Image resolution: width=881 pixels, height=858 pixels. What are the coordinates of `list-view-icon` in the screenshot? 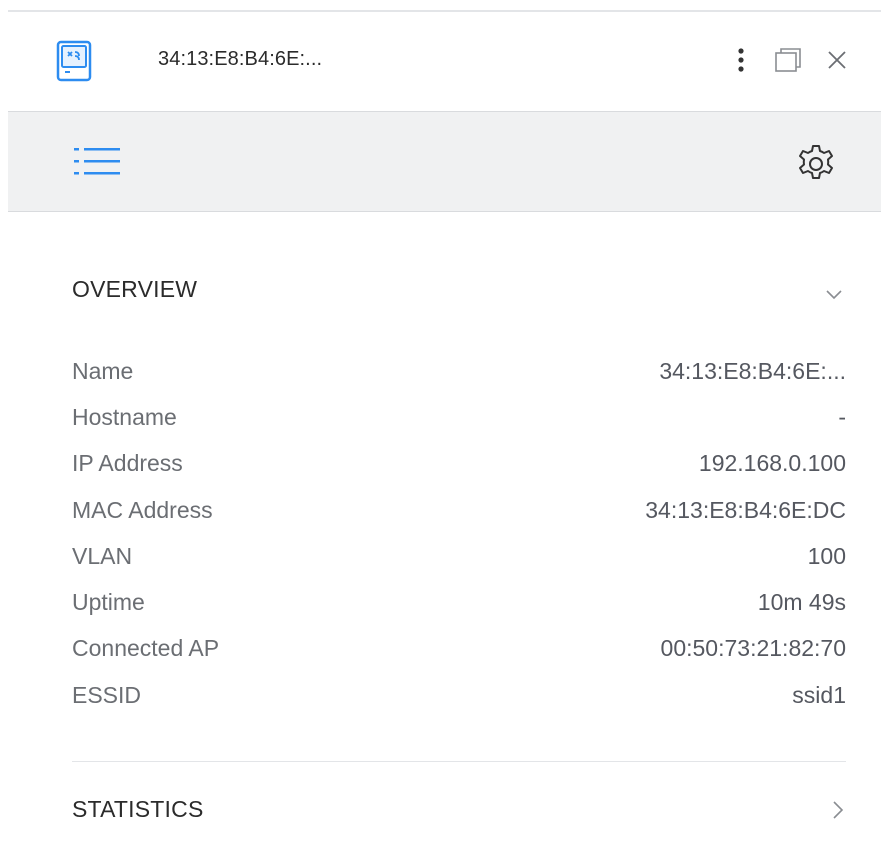 It's located at (98, 162).